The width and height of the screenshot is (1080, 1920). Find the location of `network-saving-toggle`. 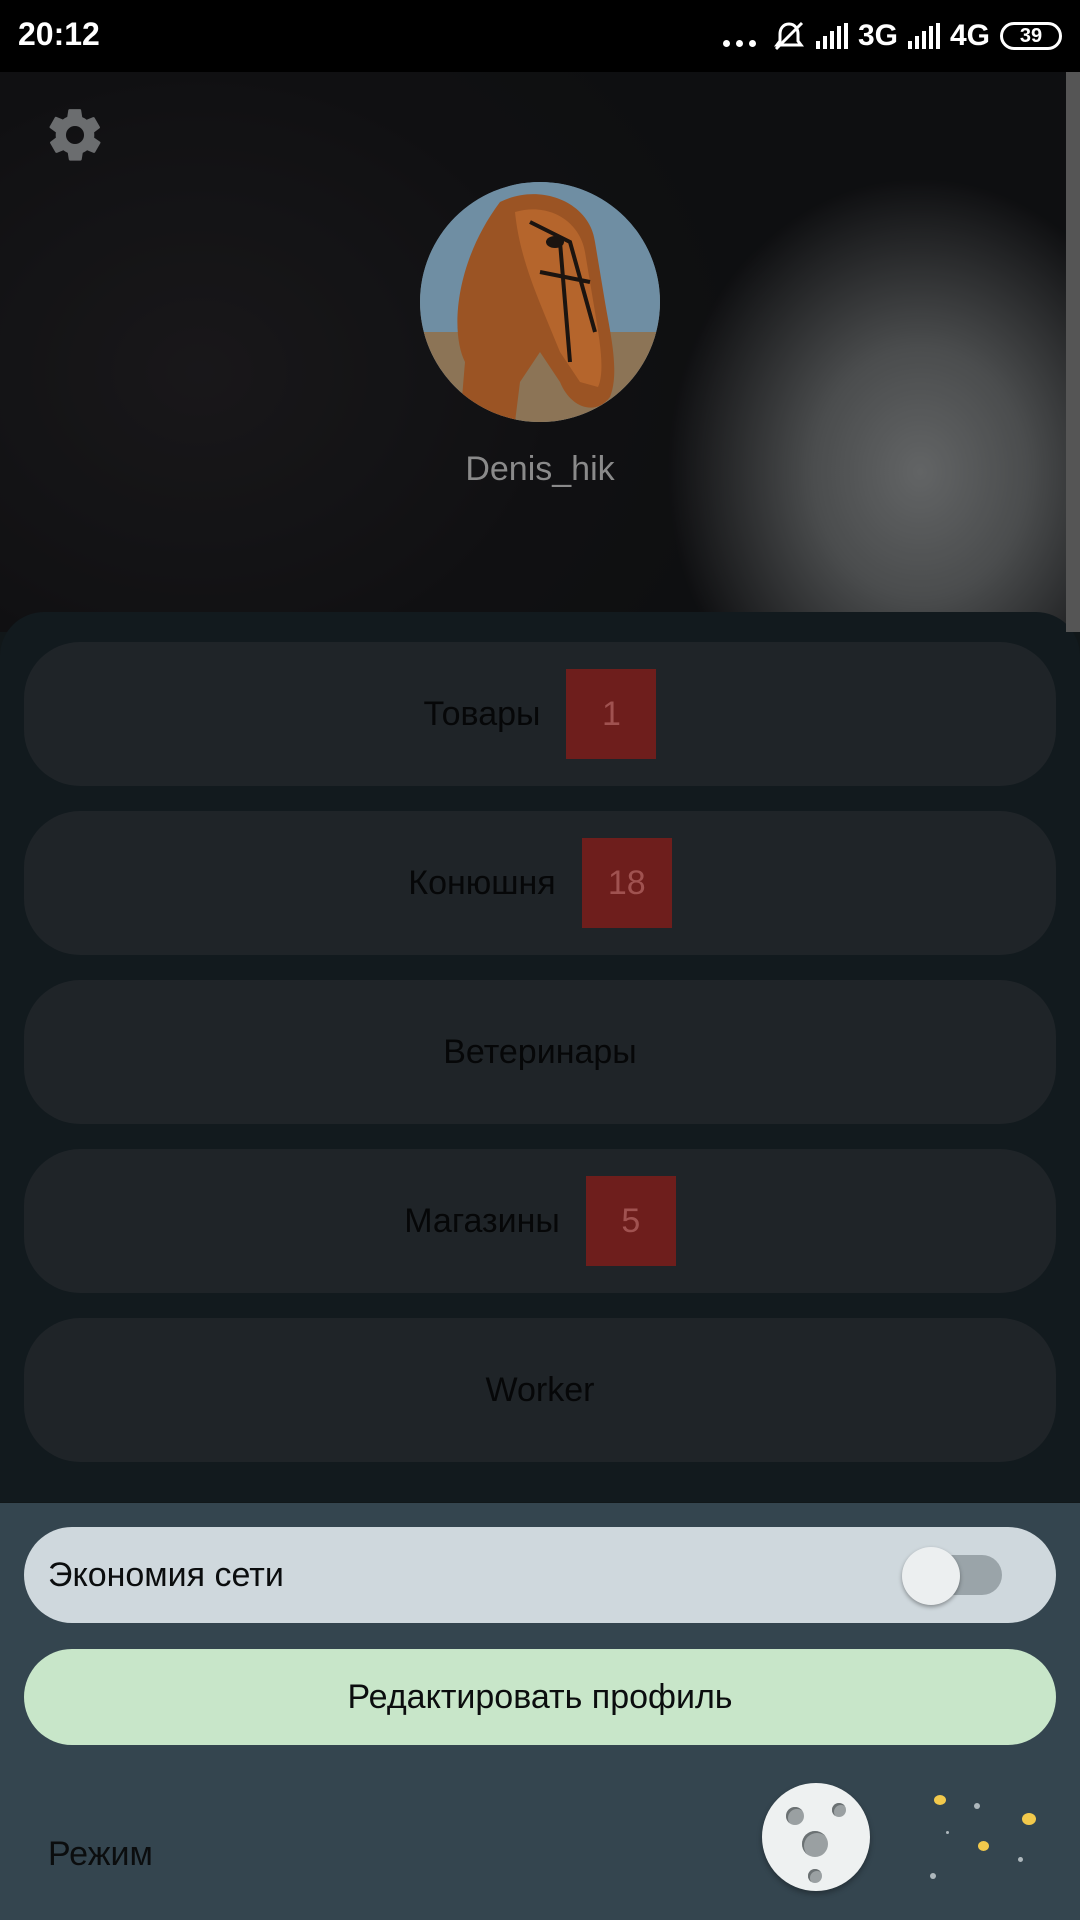

network-saving-toggle is located at coordinates (952, 1576).